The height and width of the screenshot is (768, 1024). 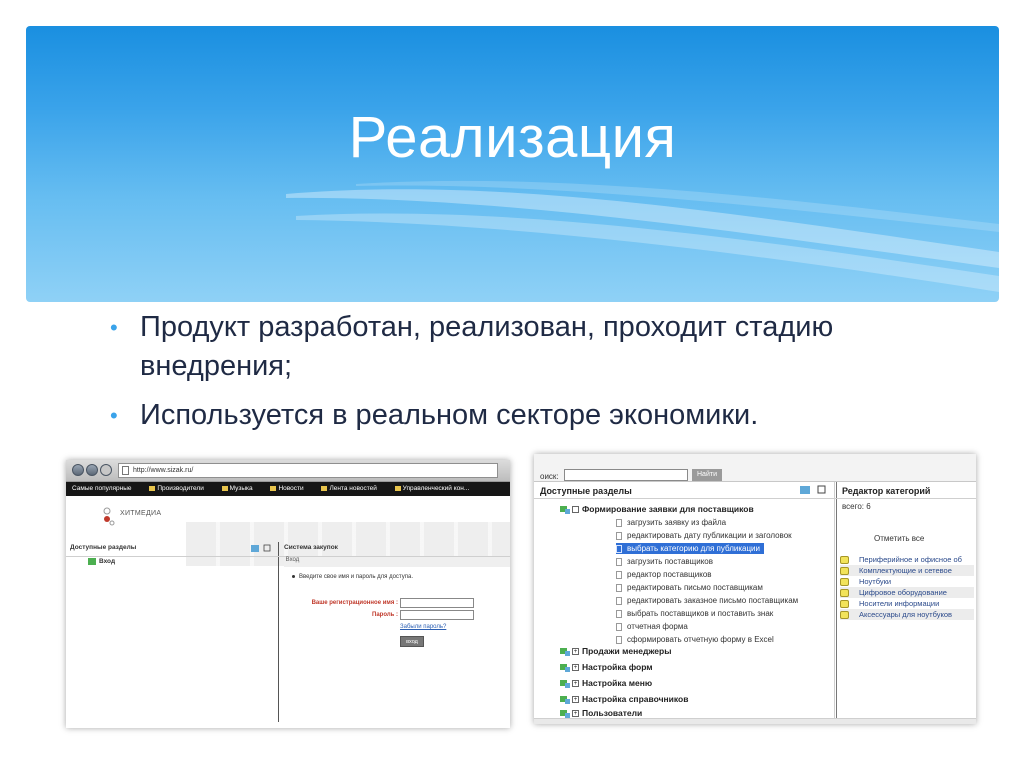 What do you see at coordinates (241, 488) in the screenshot?
I see `bookmark-item: Музыка` at bounding box center [241, 488].